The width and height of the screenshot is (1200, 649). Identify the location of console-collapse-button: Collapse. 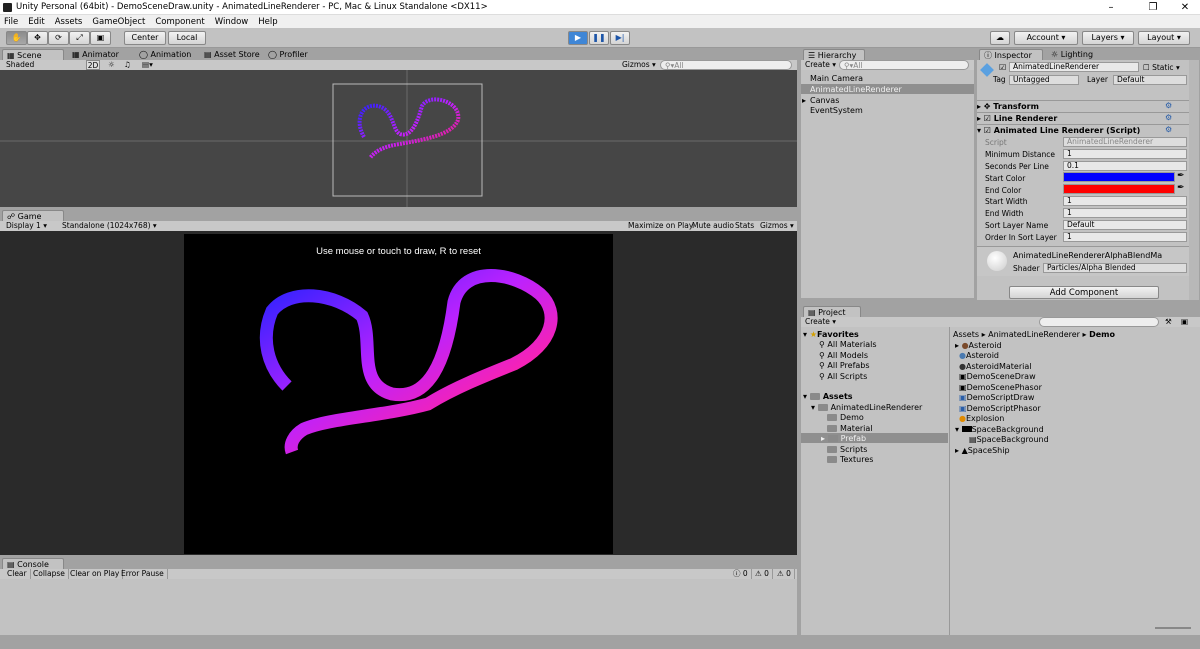
(49, 574).